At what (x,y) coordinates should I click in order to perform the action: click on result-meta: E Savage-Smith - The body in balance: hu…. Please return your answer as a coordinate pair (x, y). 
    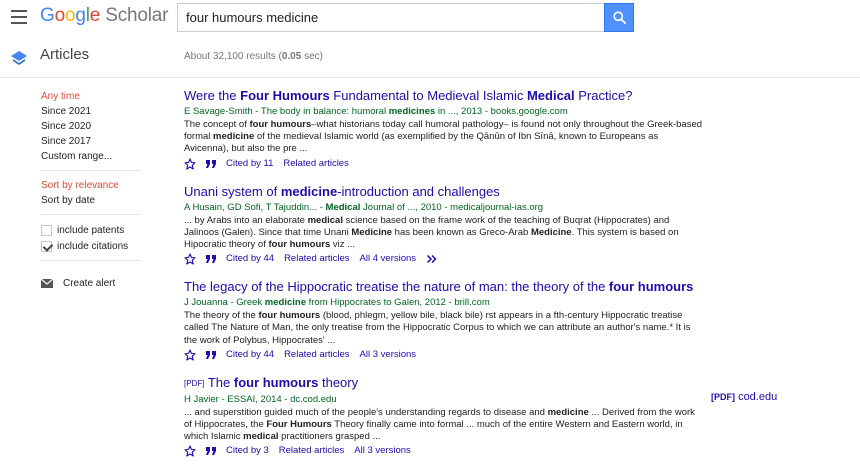
    Looking at the image, I should click on (376, 111).